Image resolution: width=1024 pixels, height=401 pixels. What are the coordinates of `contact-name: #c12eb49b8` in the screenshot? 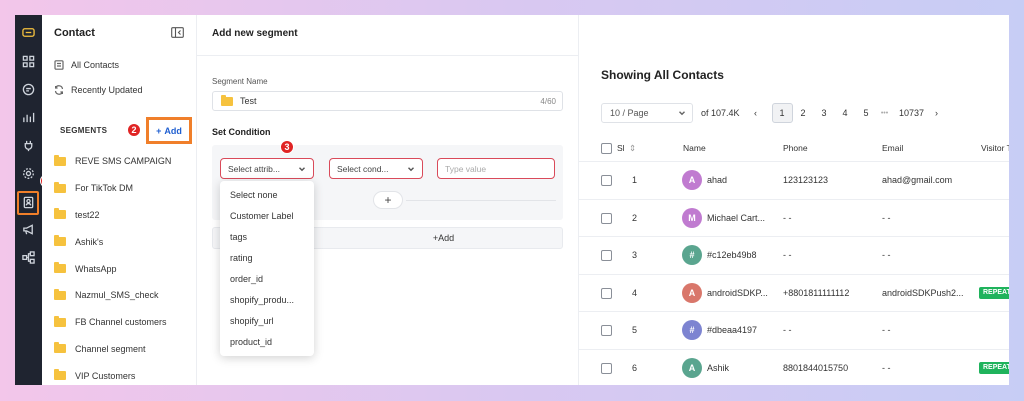 It's located at (732, 255).